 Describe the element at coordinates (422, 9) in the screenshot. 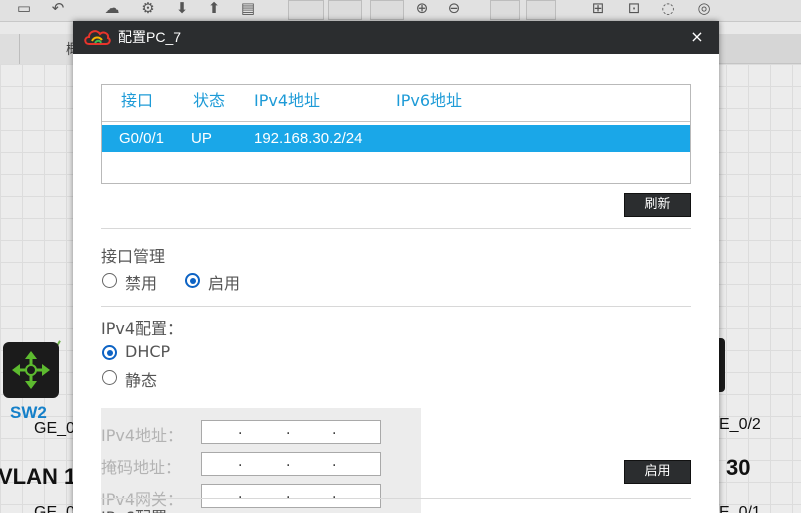

I see `zoom-in-icon: ⊕` at that location.